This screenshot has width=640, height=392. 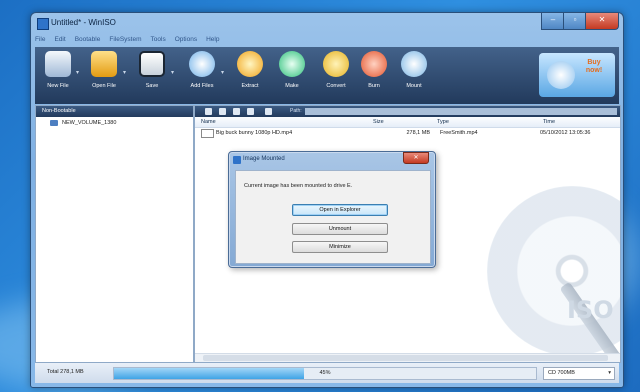 I want to click on open-file-button: Open File, so click(x=104, y=75).